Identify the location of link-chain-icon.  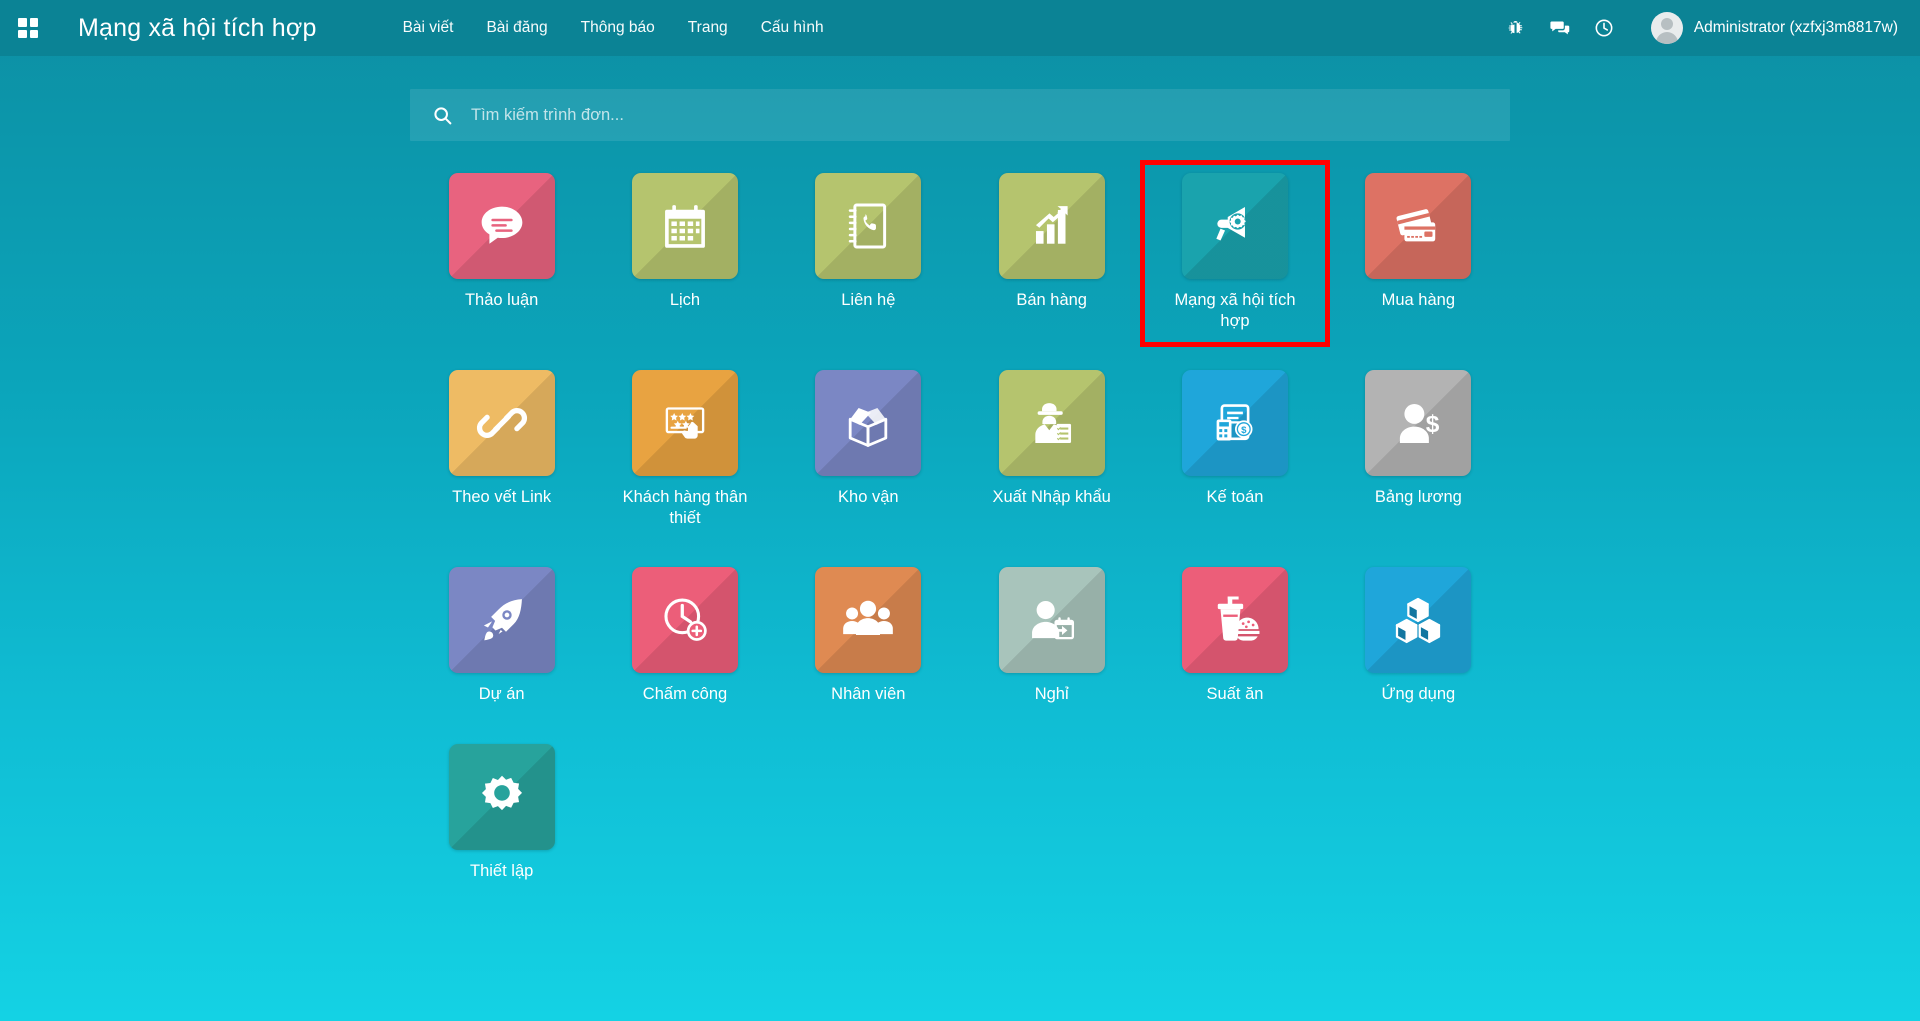
(501, 423).